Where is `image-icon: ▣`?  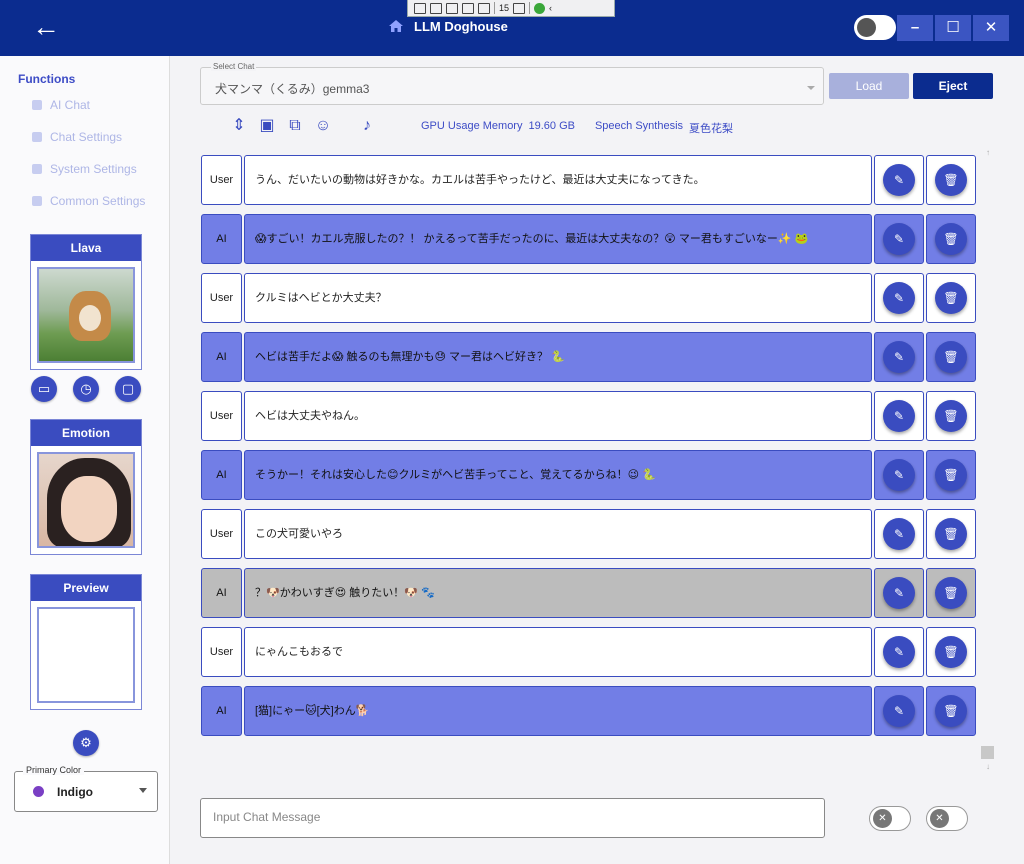 image-icon: ▣ is located at coordinates (267, 126).